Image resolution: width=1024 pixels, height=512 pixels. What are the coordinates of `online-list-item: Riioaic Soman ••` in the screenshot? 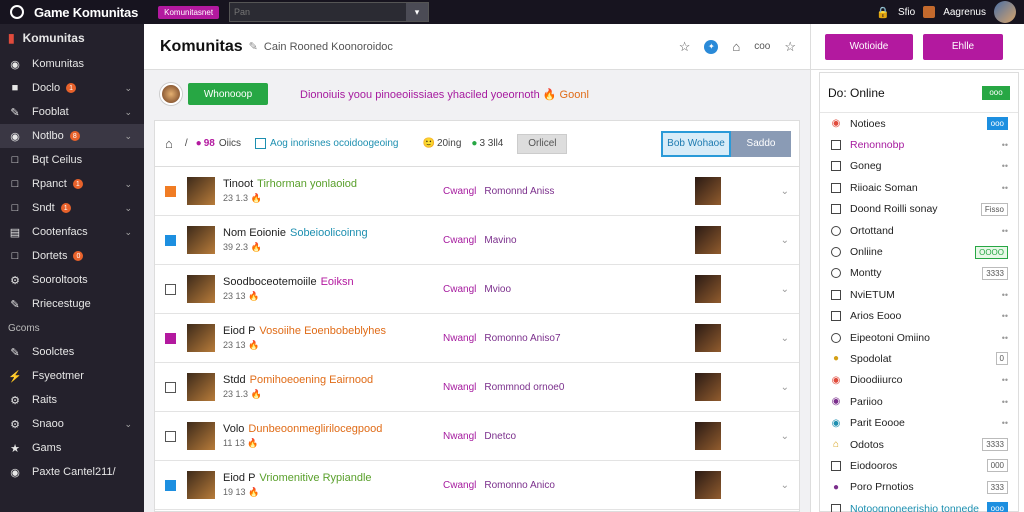 It's located at (919, 187).